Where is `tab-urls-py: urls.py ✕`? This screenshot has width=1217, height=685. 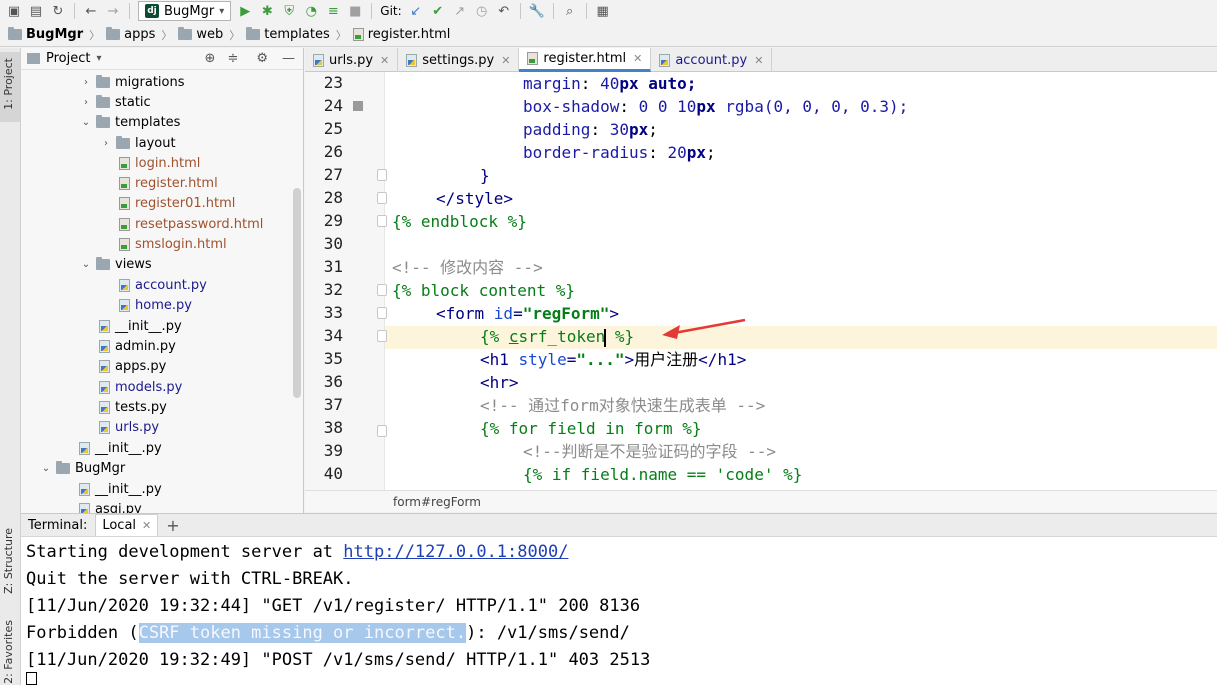 tab-urls-py: urls.py ✕ is located at coordinates (352, 60).